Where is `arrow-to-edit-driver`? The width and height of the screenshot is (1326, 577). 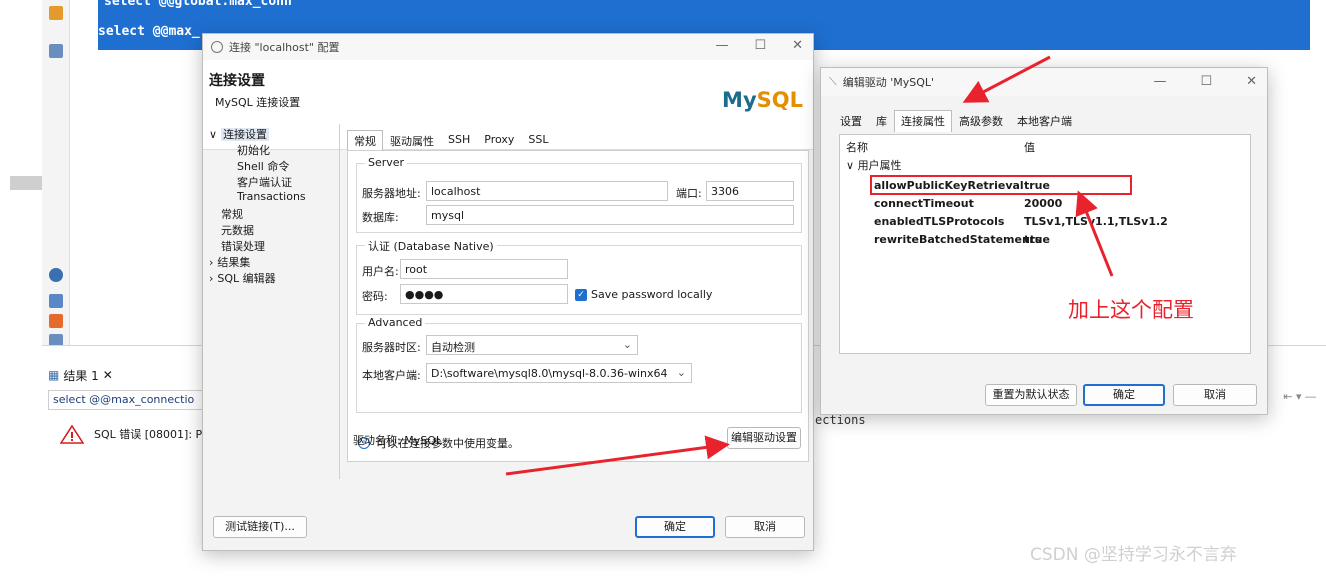 arrow-to-edit-driver is located at coordinates (617, 455).